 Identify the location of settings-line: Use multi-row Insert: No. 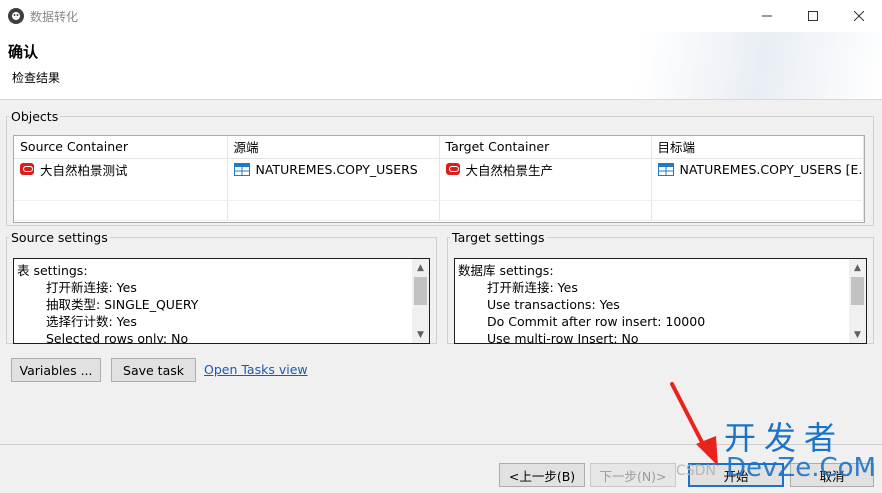
(563, 337).